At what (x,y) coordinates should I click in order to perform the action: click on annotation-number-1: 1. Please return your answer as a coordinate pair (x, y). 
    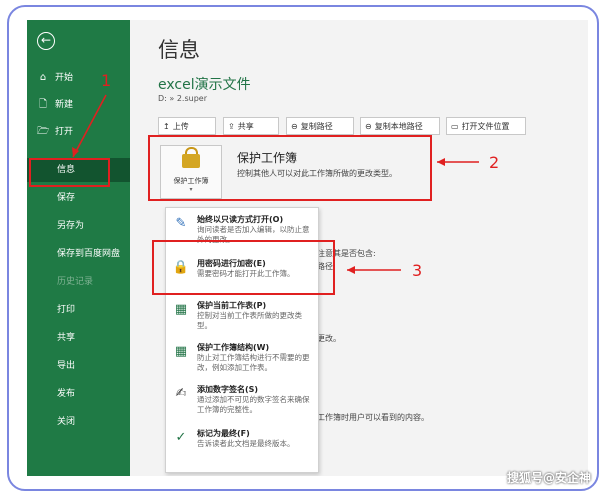
    Looking at the image, I should click on (106, 80).